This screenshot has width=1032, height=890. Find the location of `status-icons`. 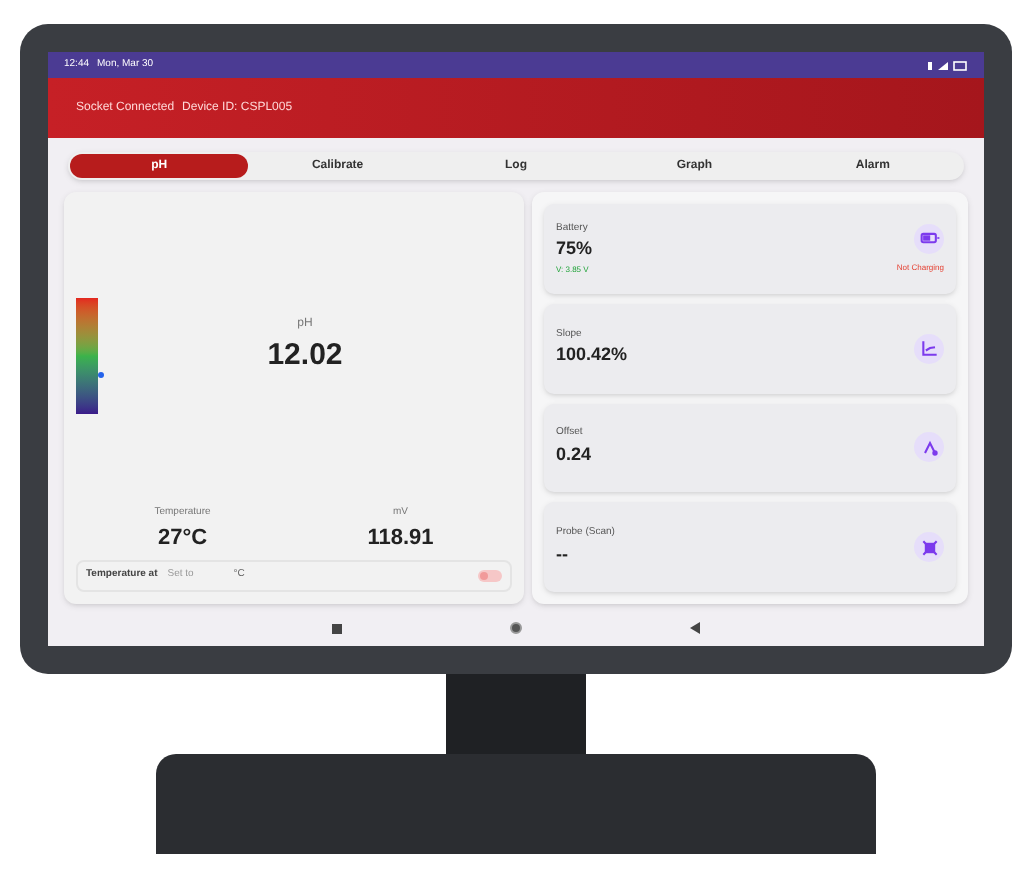

status-icons is located at coordinates (948, 65).